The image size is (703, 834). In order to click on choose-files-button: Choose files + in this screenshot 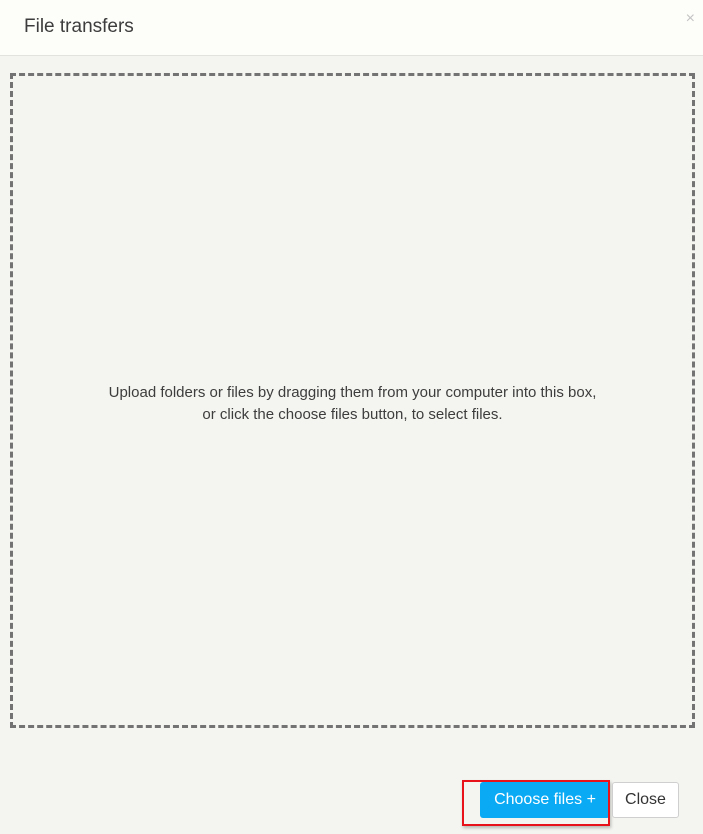, I will do `click(545, 800)`.